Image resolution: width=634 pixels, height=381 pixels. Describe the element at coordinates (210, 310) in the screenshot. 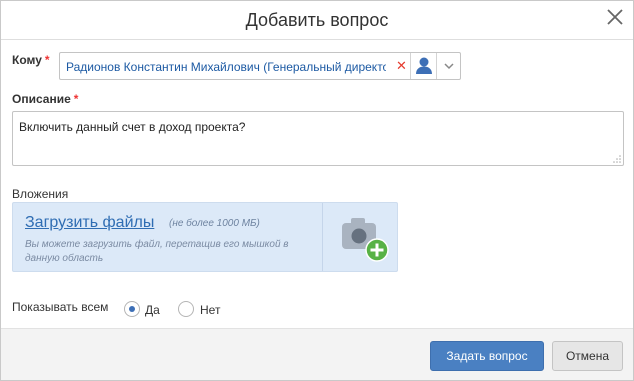

I see `radio-no-label: Нет` at that location.